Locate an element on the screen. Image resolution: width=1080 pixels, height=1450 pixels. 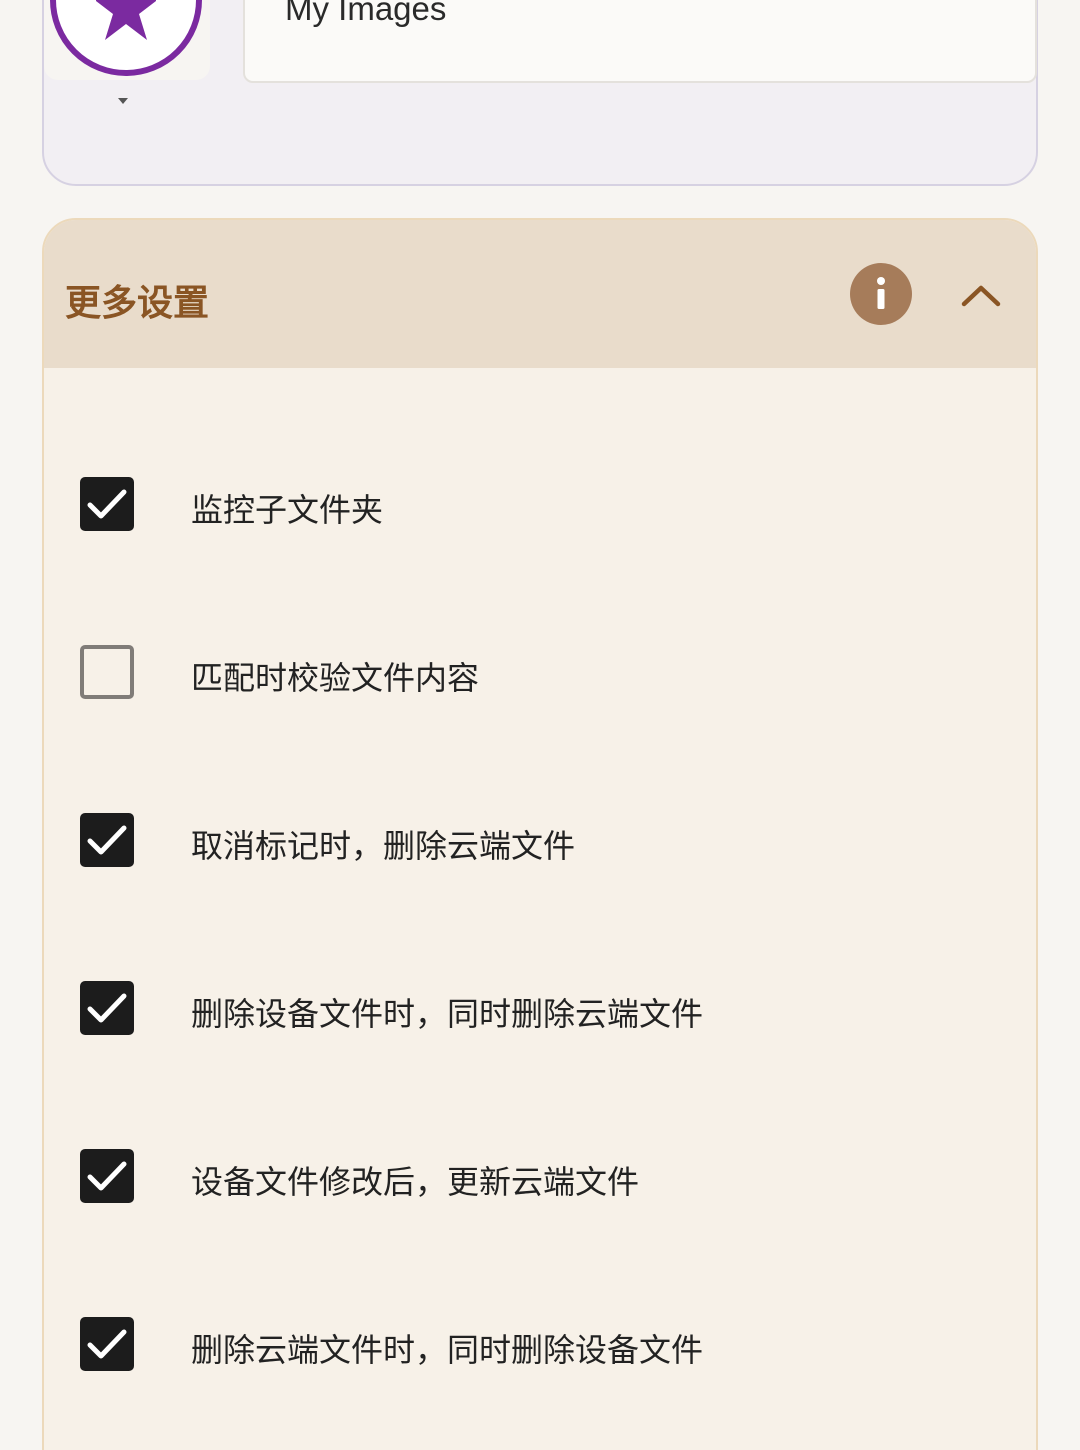
option-label: 匹配时校验文件内容 is located at coordinates (335, 678).